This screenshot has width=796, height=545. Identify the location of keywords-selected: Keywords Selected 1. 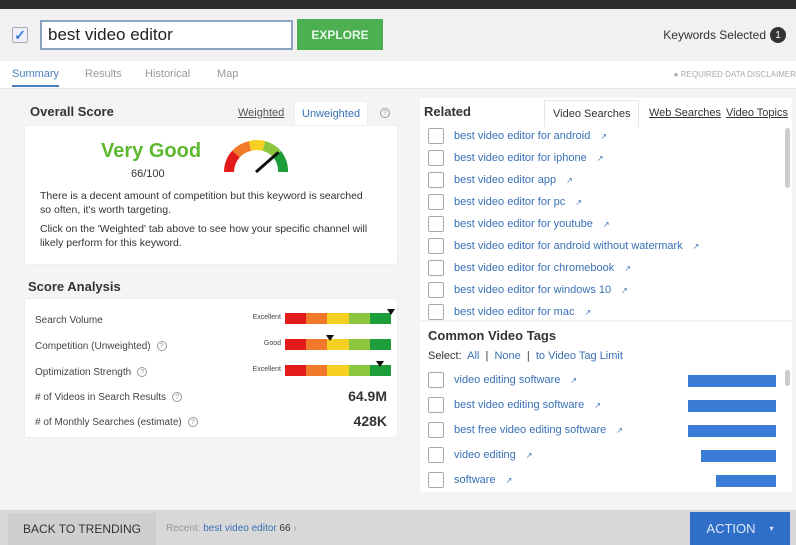
(724, 35).